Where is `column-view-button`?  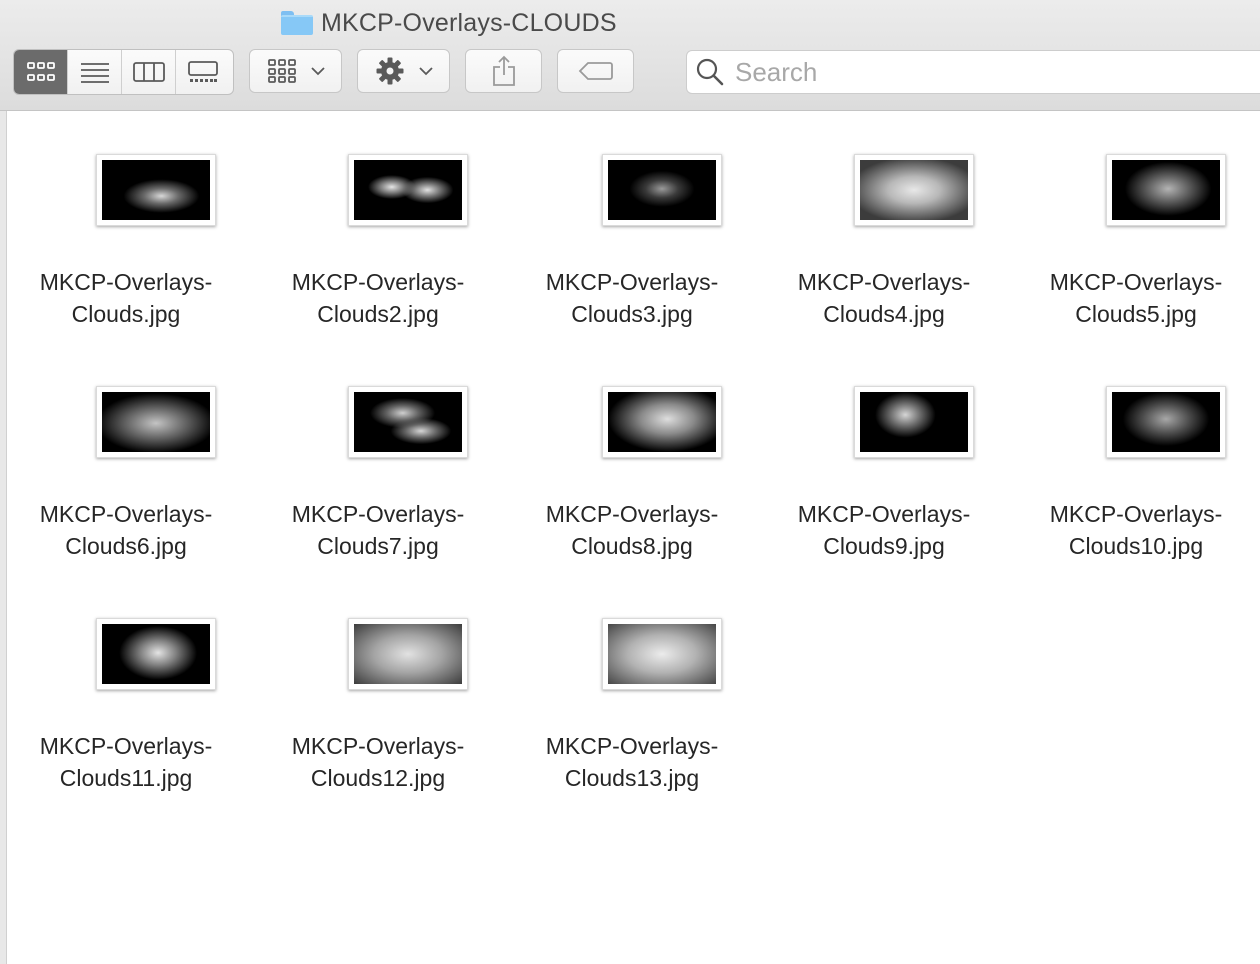 column-view-button is located at coordinates (149, 72).